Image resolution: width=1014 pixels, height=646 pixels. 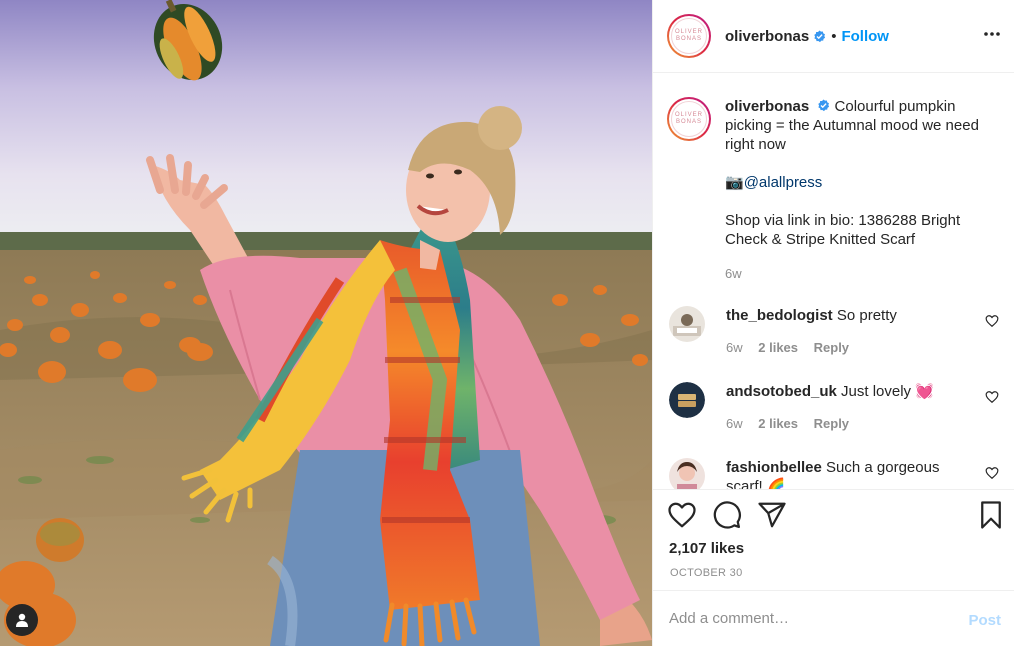 What do you see at coordinates (855, 182) in the screenshot?
I see `photo-credit: 📷@alallpress` at bounding box center [855, 182].